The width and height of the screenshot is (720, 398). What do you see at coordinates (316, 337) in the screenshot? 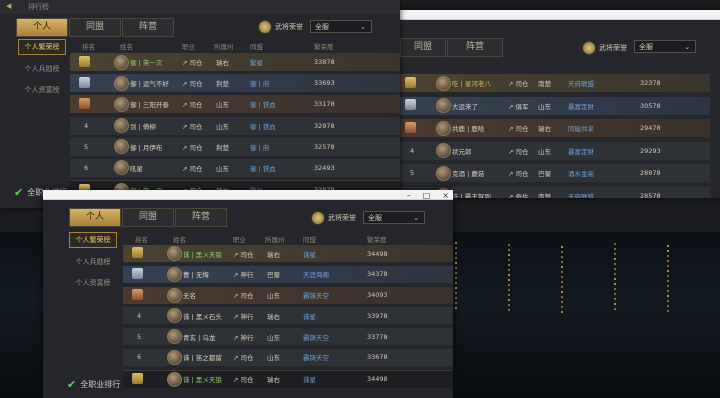
I see `alliance-cell: 霸铸天空` at bounding box center [316, 337].